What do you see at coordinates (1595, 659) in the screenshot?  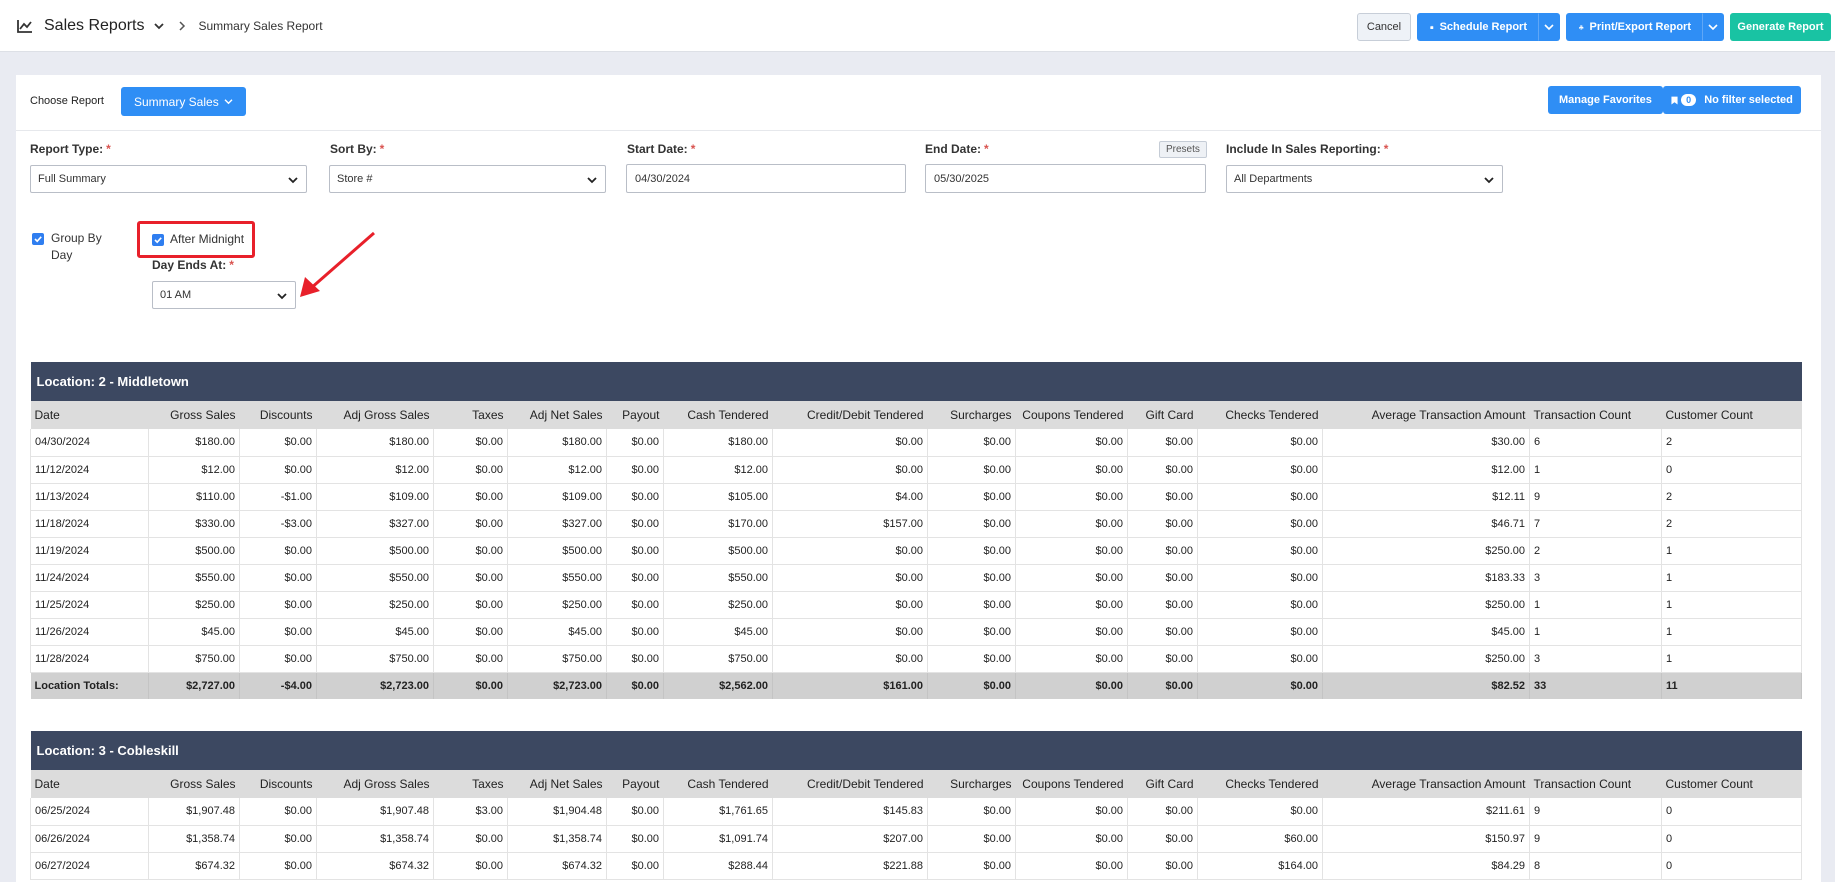 I see `table-cell: 3` at bounding box center [1595, 659].